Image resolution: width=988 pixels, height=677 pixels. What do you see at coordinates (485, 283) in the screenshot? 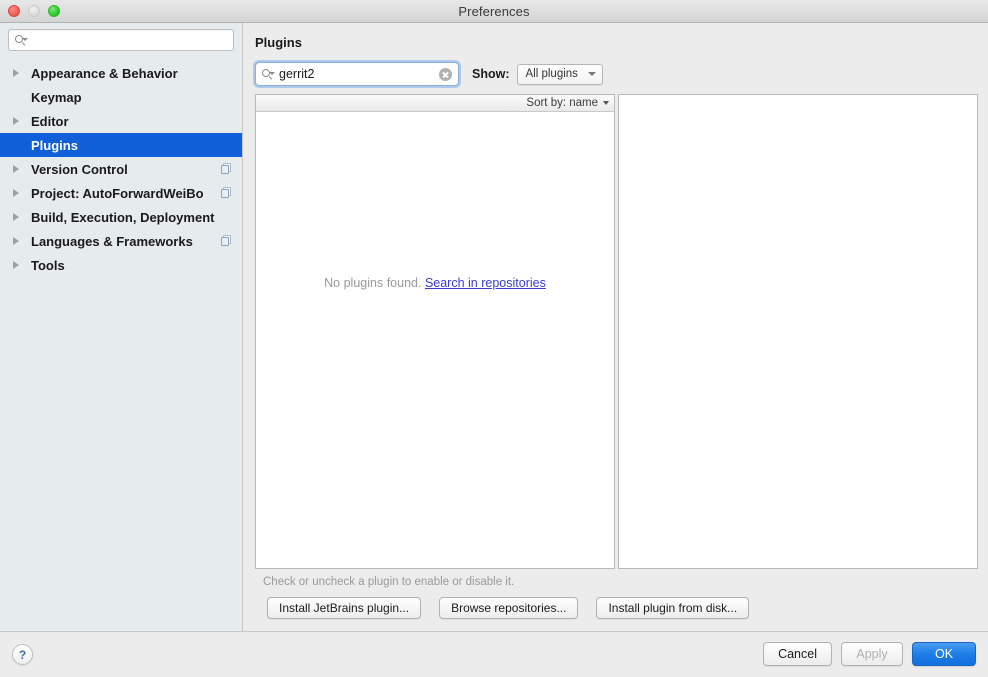
I see `search-in-repositories-link: Search in repositories` at bounding box center [485, 283].